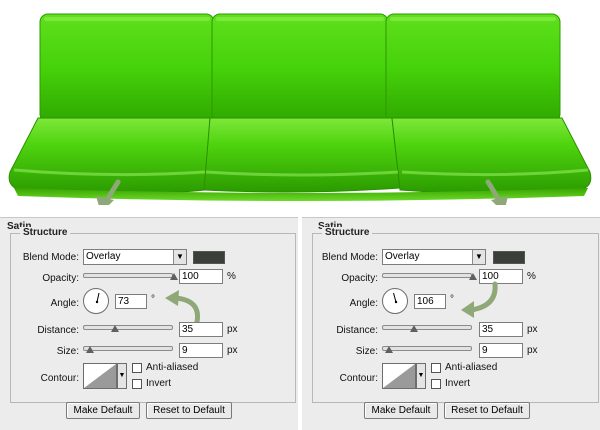 This screenshot has height=430, width=600. What do you see at coordinates (302, 155) in the screenshot?
I see `seat-cushion-middle` at bounding box center [302, 155].